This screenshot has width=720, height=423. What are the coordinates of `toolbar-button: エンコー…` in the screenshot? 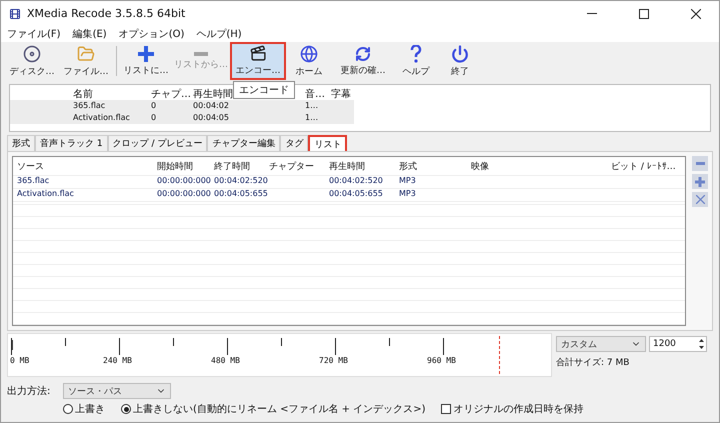 It's located at (258, 61).